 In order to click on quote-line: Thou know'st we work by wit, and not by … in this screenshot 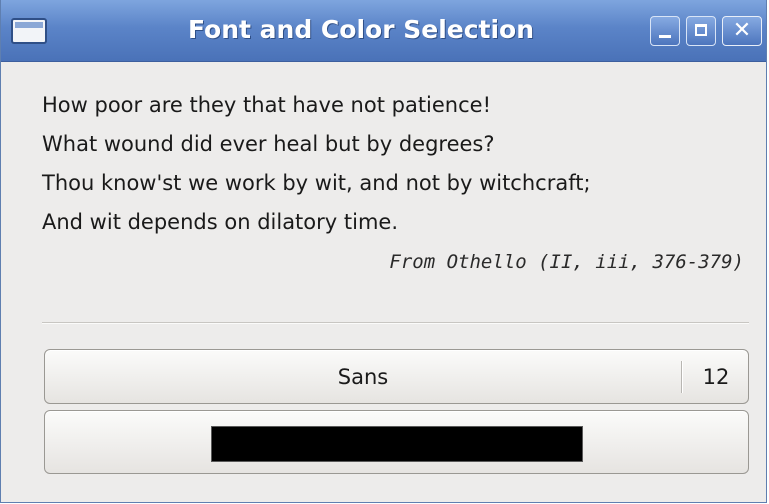, I will do `click(316, 183)`.